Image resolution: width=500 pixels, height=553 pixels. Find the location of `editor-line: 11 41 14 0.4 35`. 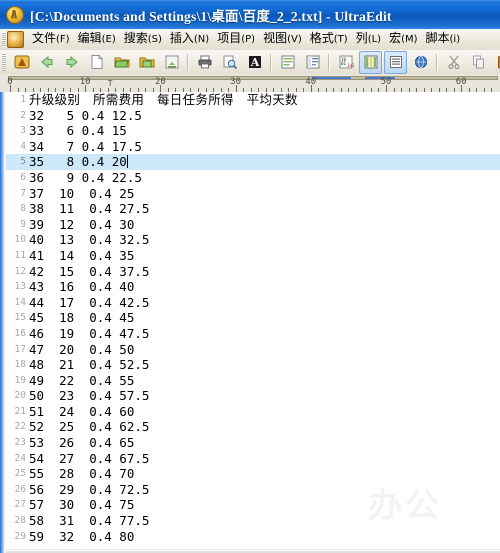

editor-line: 11 41 14 0.4 35 is located at coordinates (253, 256).